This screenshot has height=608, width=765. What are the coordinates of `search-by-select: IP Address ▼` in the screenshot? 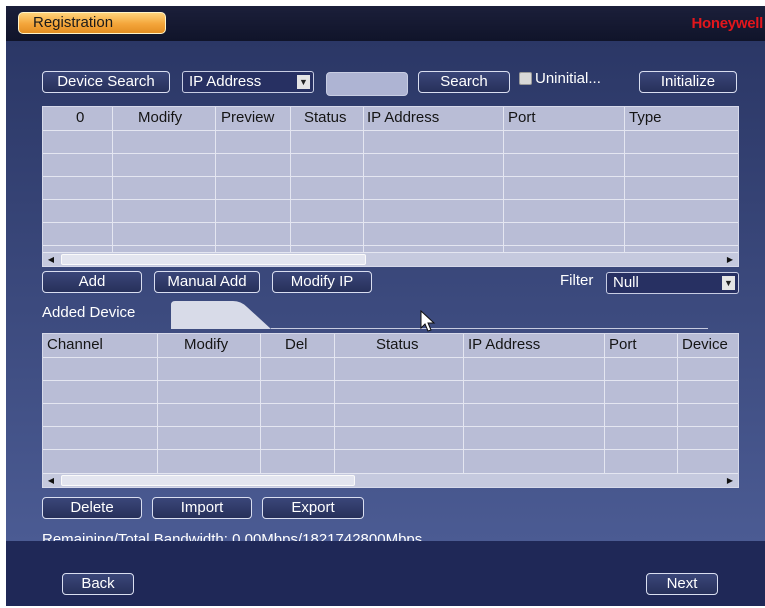 It's located at (248, 82).